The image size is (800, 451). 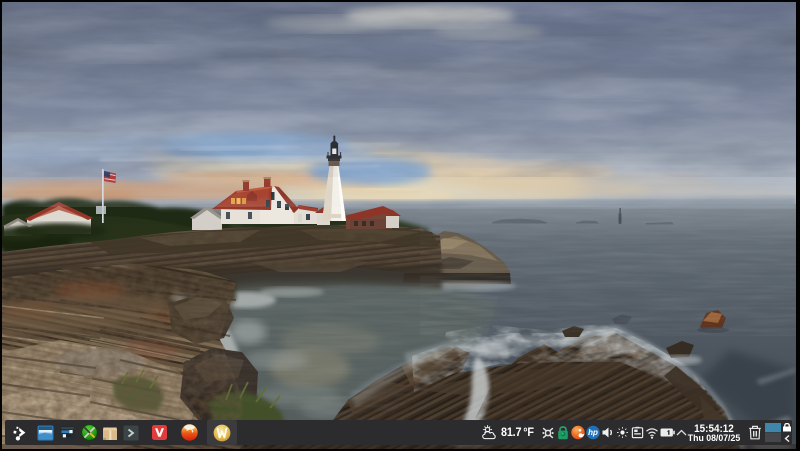 I want to click on svg-text: hp, so click(x=593, y=432).